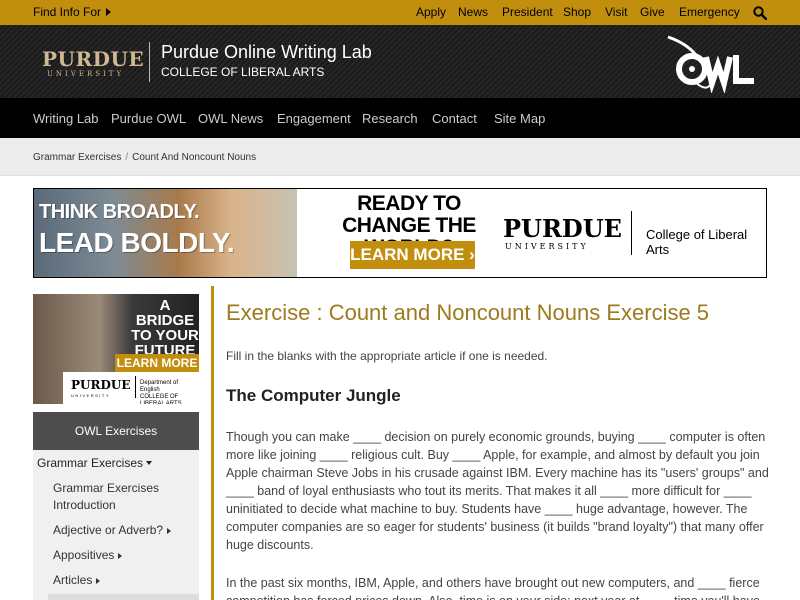 Image resolution: width=800 pixels, height=600 pixels. Describe the element at coordinates (519, 118) in the screenshot. I see `nav-site-map: Site Map` at that location.